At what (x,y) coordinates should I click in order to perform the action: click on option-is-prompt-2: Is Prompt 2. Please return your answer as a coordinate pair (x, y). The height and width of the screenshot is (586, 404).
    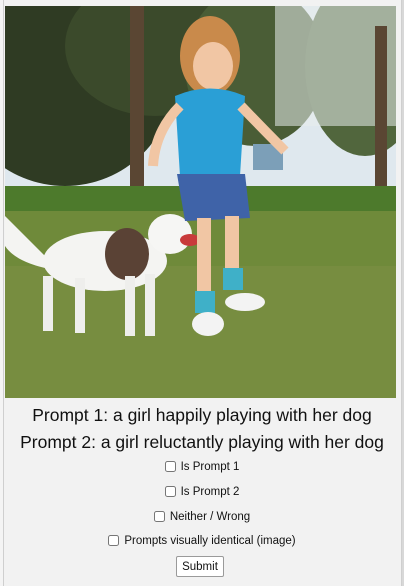
    Looking at the image, I should click on (202, 492).